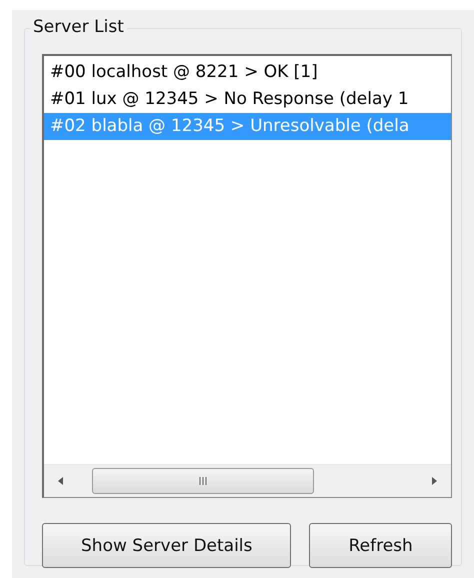  What do you see at coordinates (380, 545) in the screenshot?
I see `refresh-button: Refresh` at bounding box center [380, 545].